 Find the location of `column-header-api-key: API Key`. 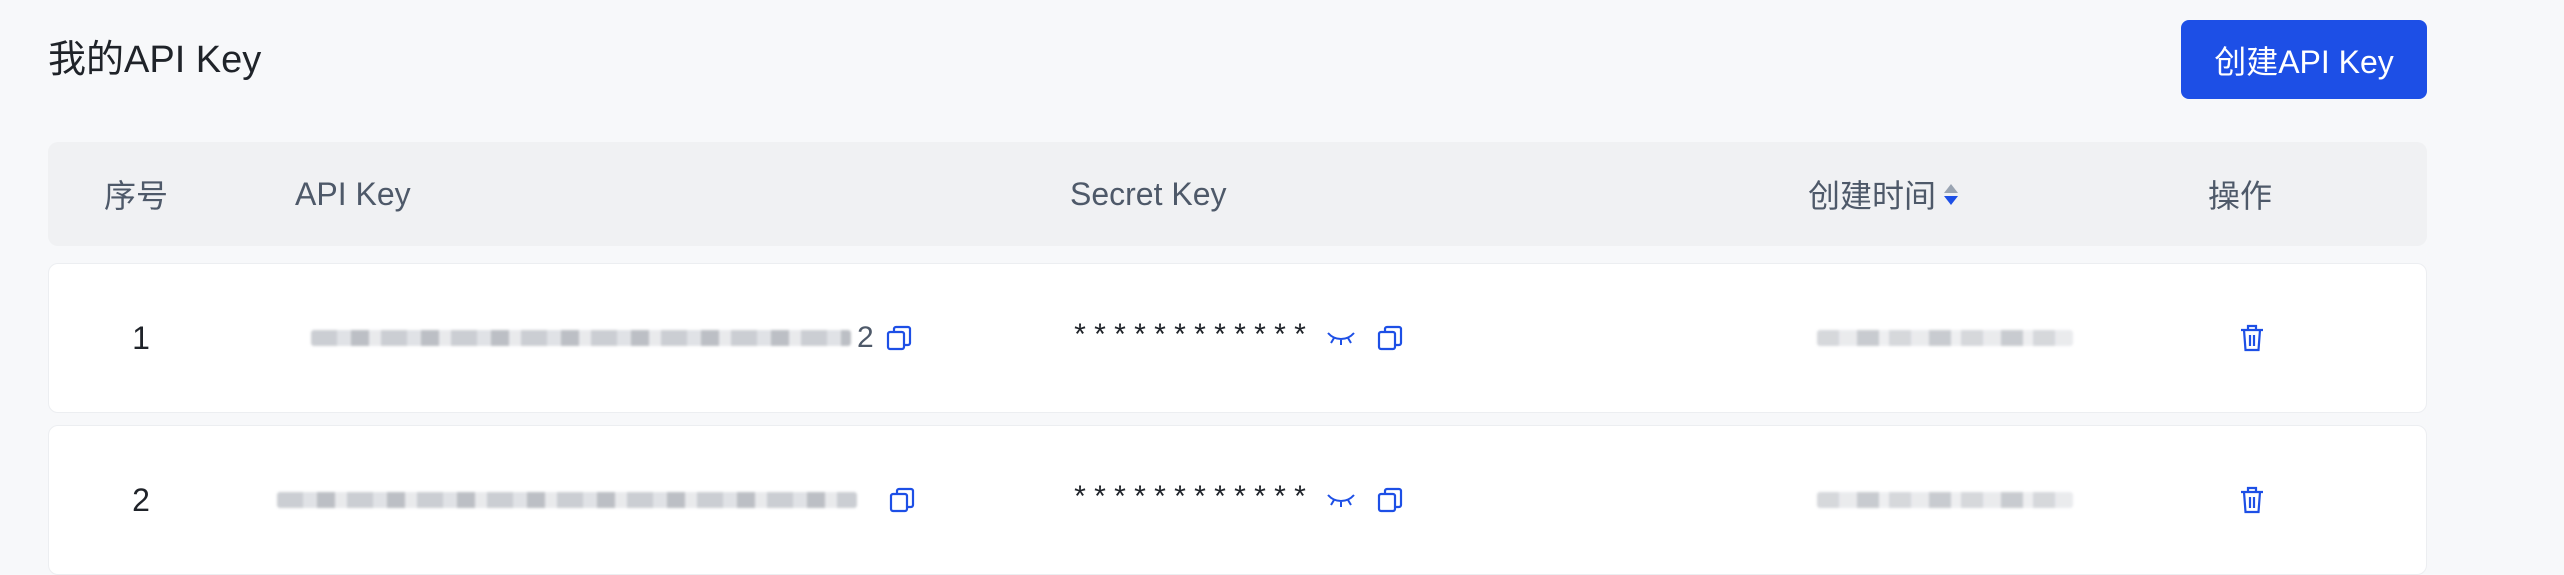

column-header-api-key: API Key is located at coordinates (353, 193).